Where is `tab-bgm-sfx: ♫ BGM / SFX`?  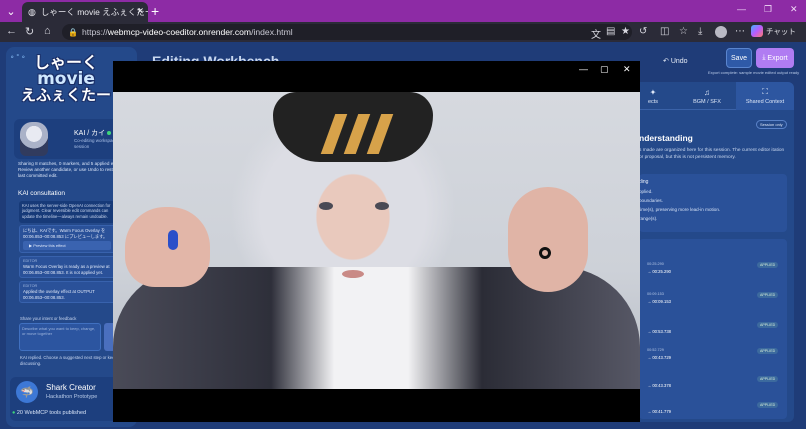
tab-bgm-sfx: ♫ BGM / SFX is located at coordinates (707, 96).